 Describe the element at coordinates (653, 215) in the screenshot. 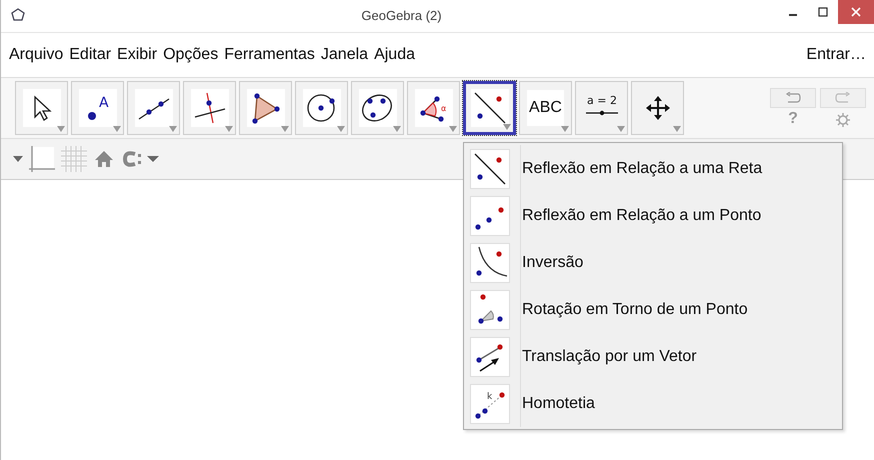

I see `tool-menu-item: Reflexão em Relação a um Ponto` at that location.